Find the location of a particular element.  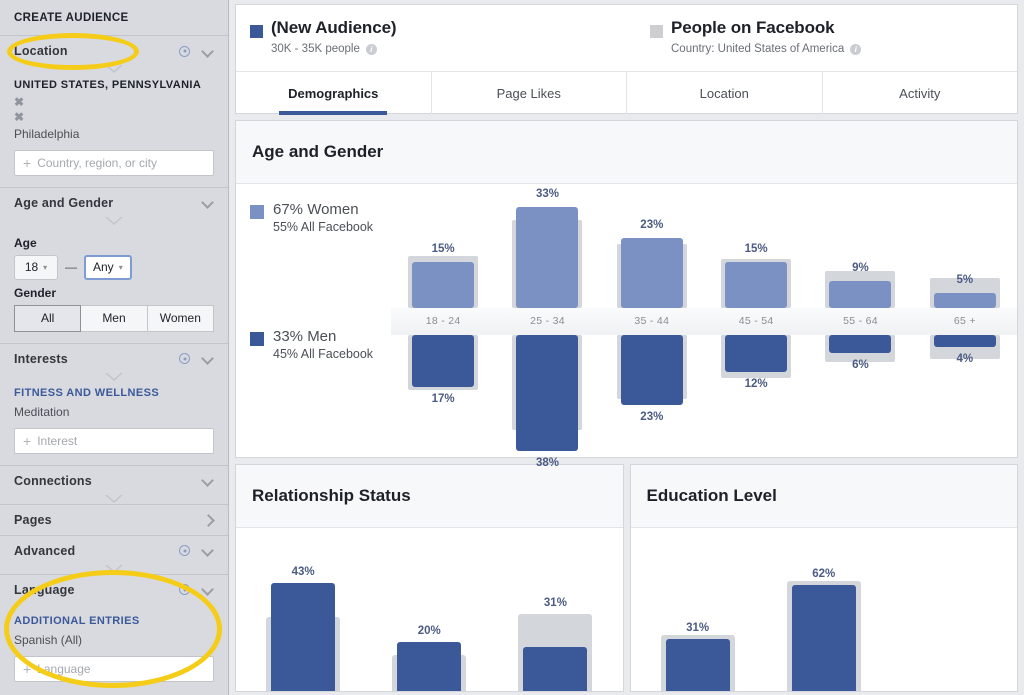

education-columns: 31% 62% is located at coordinates (824, 609).